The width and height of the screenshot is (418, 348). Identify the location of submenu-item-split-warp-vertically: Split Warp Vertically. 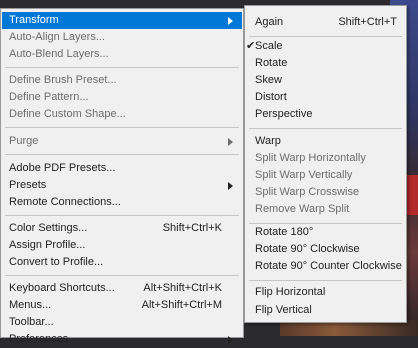
(325, 175).